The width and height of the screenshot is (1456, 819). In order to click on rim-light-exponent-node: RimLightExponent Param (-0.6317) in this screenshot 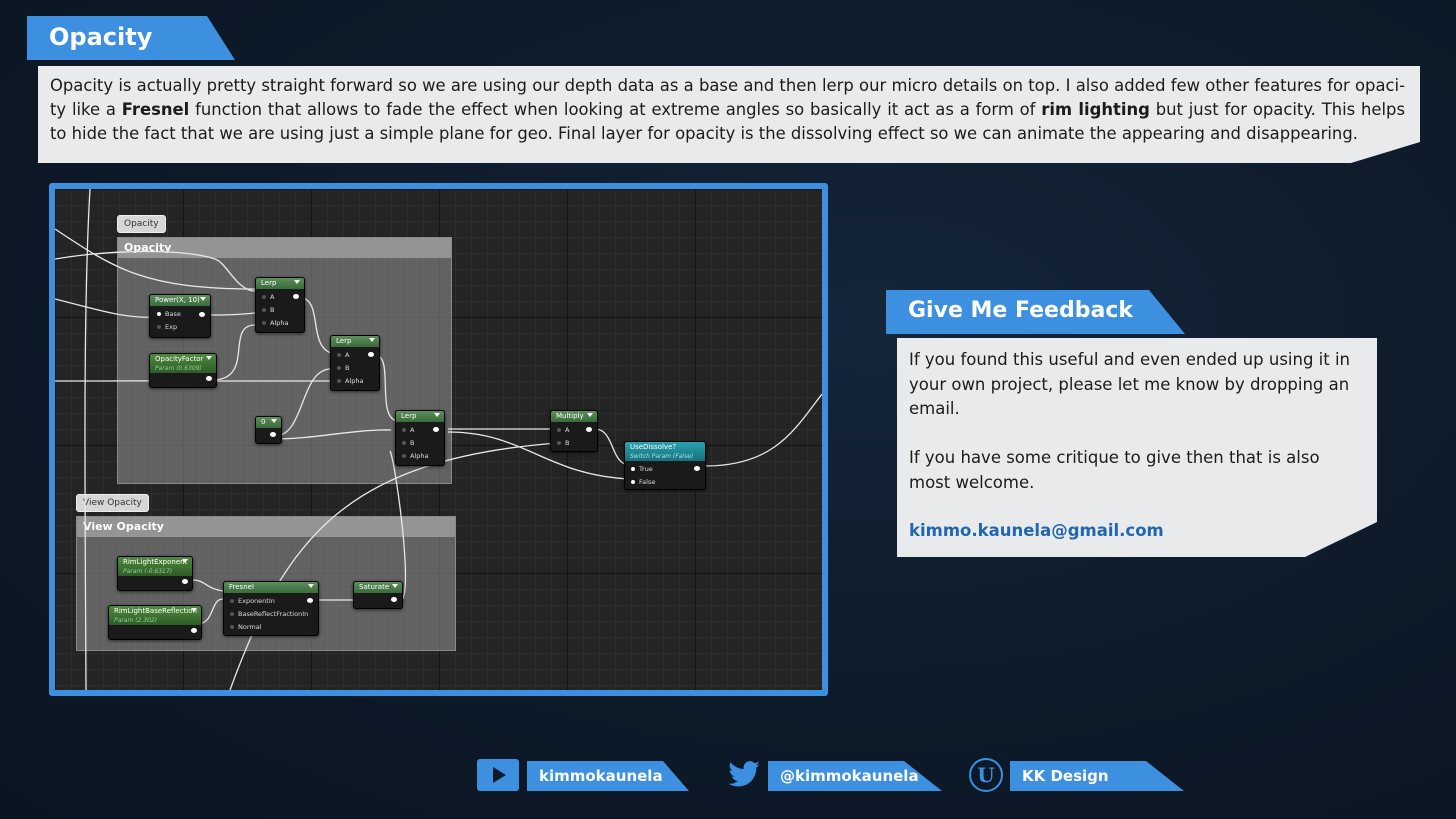, I will do `click(155, 573)`.